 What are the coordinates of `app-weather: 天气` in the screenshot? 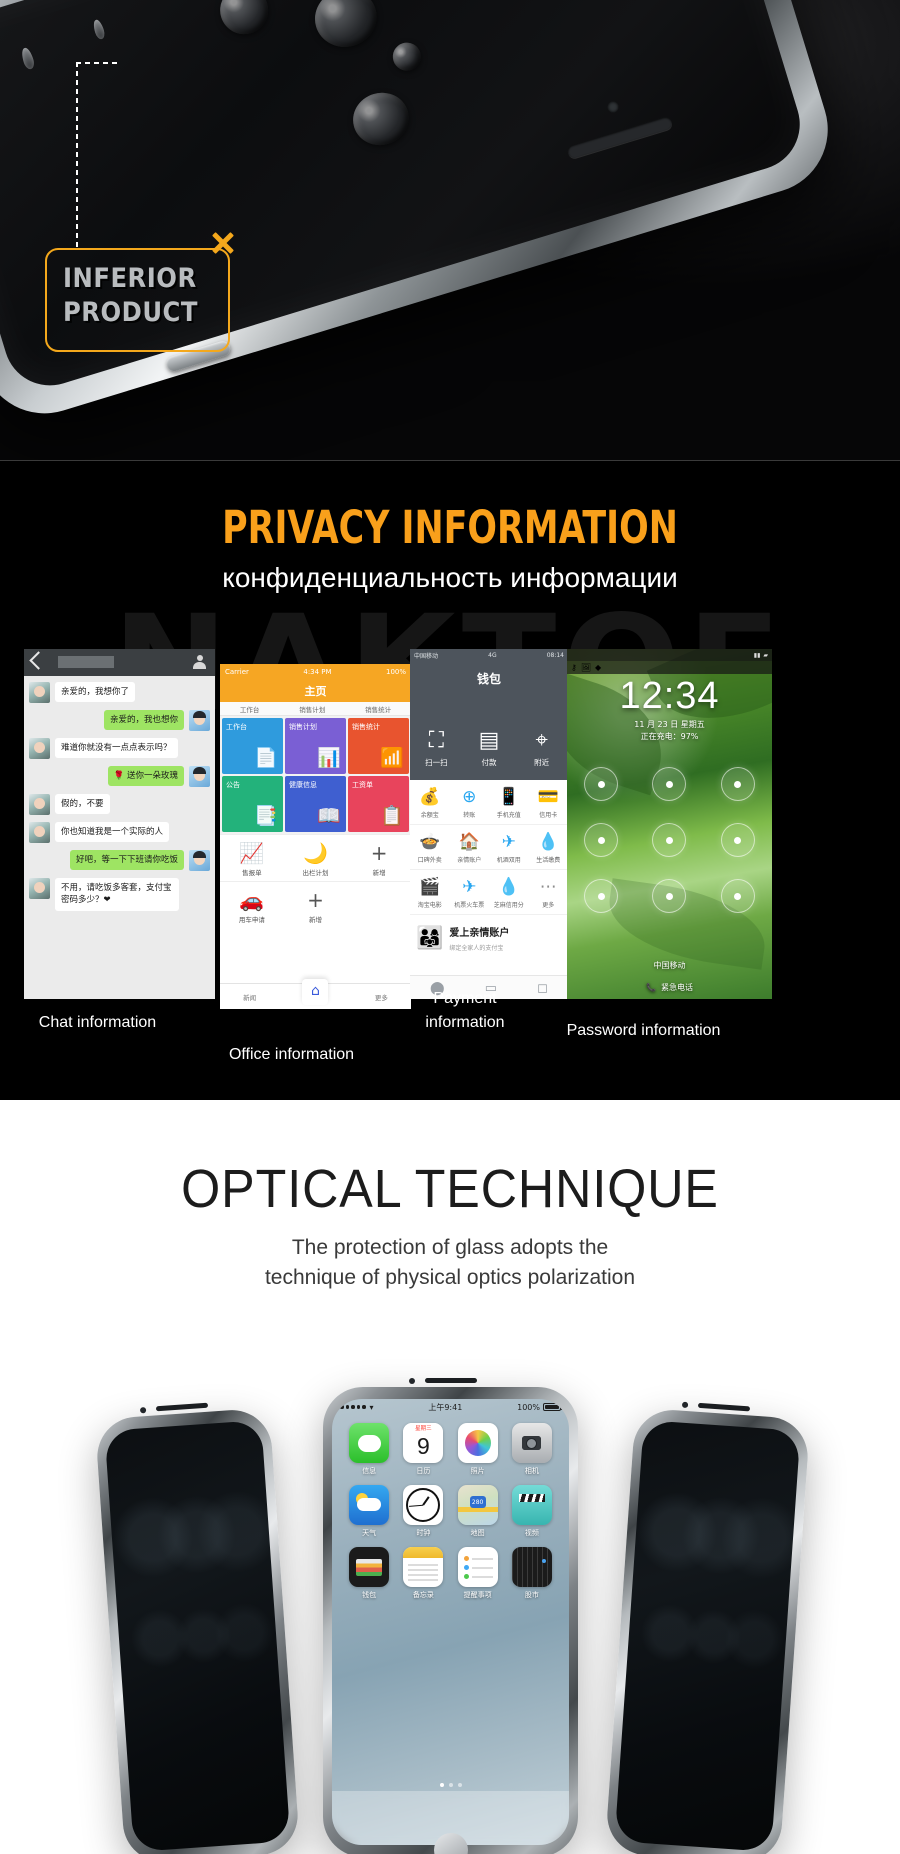 It's located at (369, 1511).